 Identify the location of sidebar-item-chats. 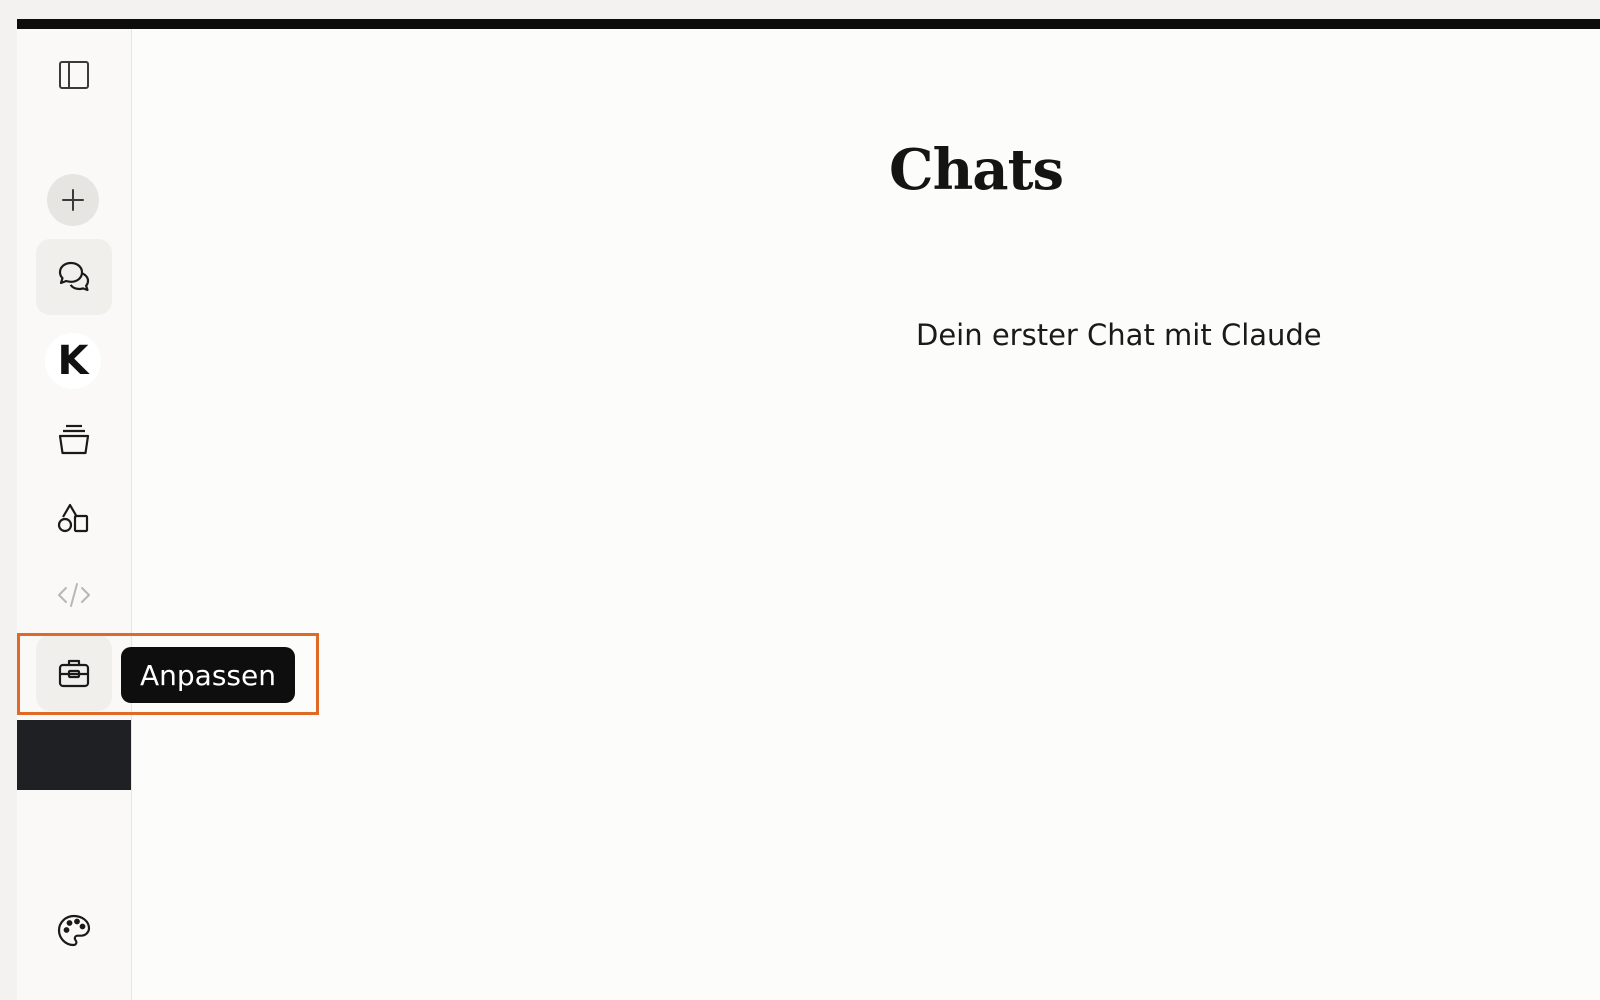
(74, 277).